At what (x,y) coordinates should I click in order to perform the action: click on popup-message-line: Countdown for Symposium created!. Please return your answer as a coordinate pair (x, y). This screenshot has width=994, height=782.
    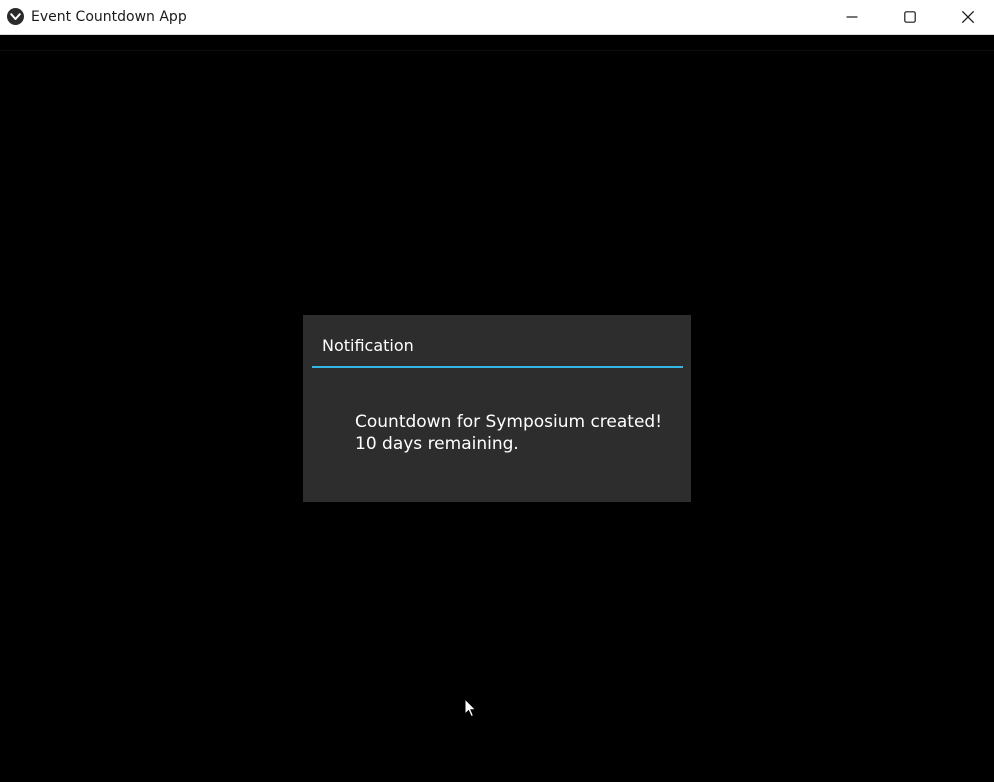
    Looking at the image, I should click on (509, 422).